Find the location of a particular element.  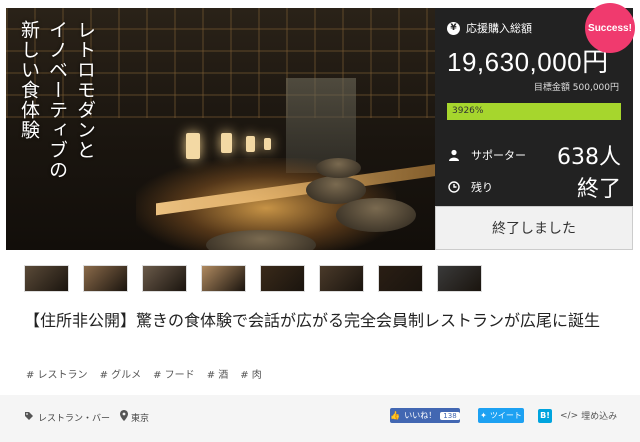

goal-amount: 目標金額 500,000円 is located at coordinates (576, 86).